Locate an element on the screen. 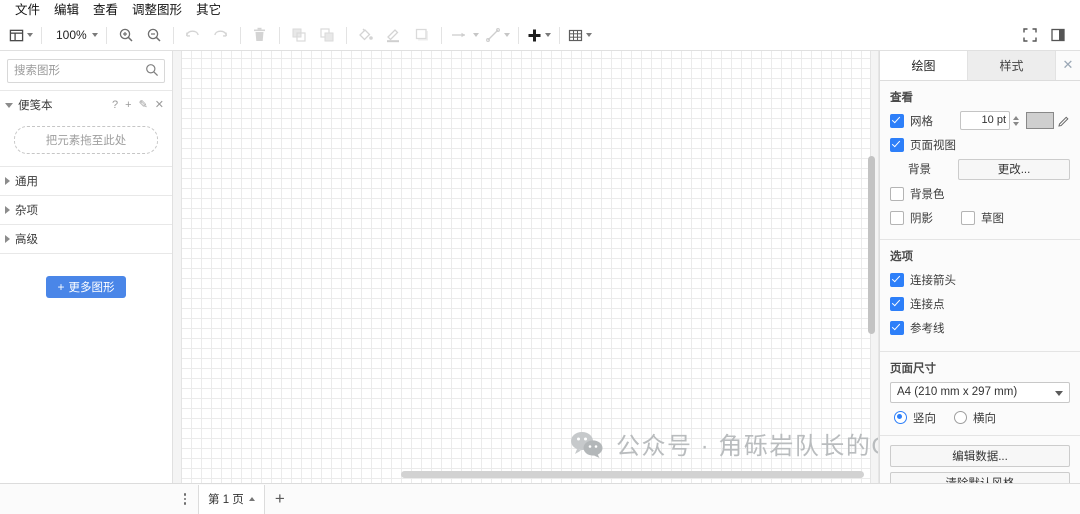 The width and height of the screenshot is (1080, 514). page-tab-1: 第 1 页 is located at coordinates (231, 499).